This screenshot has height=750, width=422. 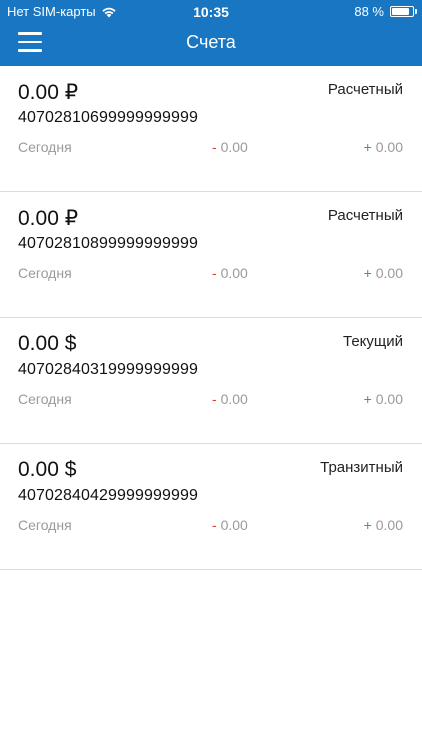 I want to click on status-bar: Нет SIM-карты 10:35 88 %, so click(x=211, y=11).